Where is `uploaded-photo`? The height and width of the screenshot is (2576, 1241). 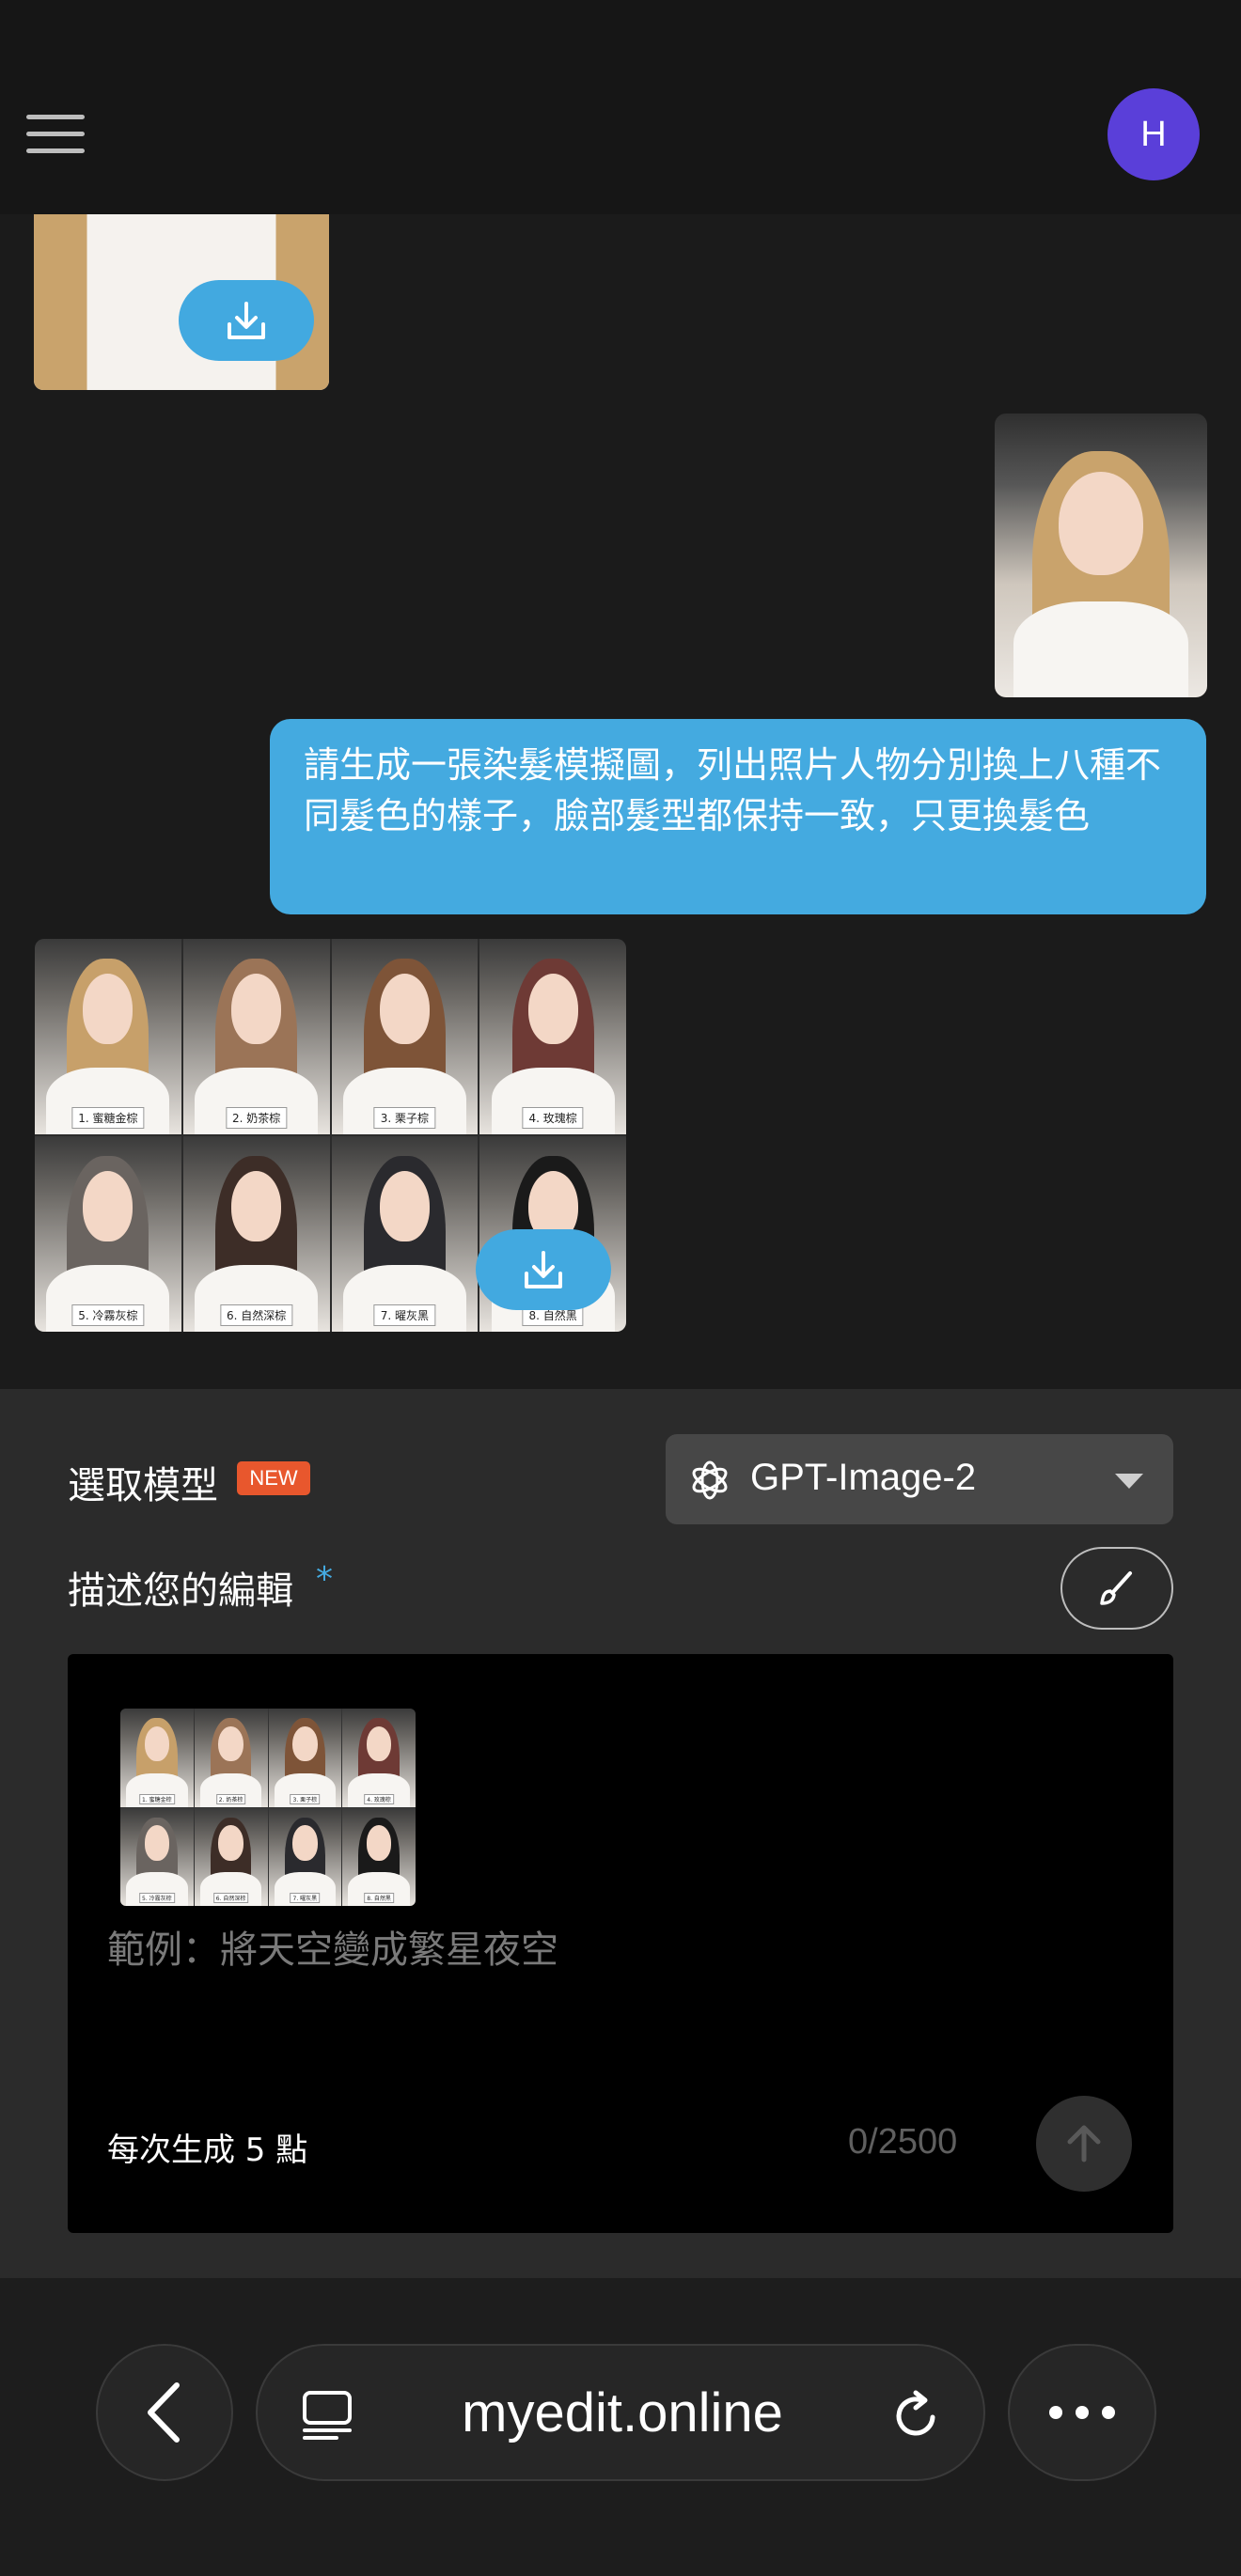
uploaded-photo is located at coordinates (1101, 555).